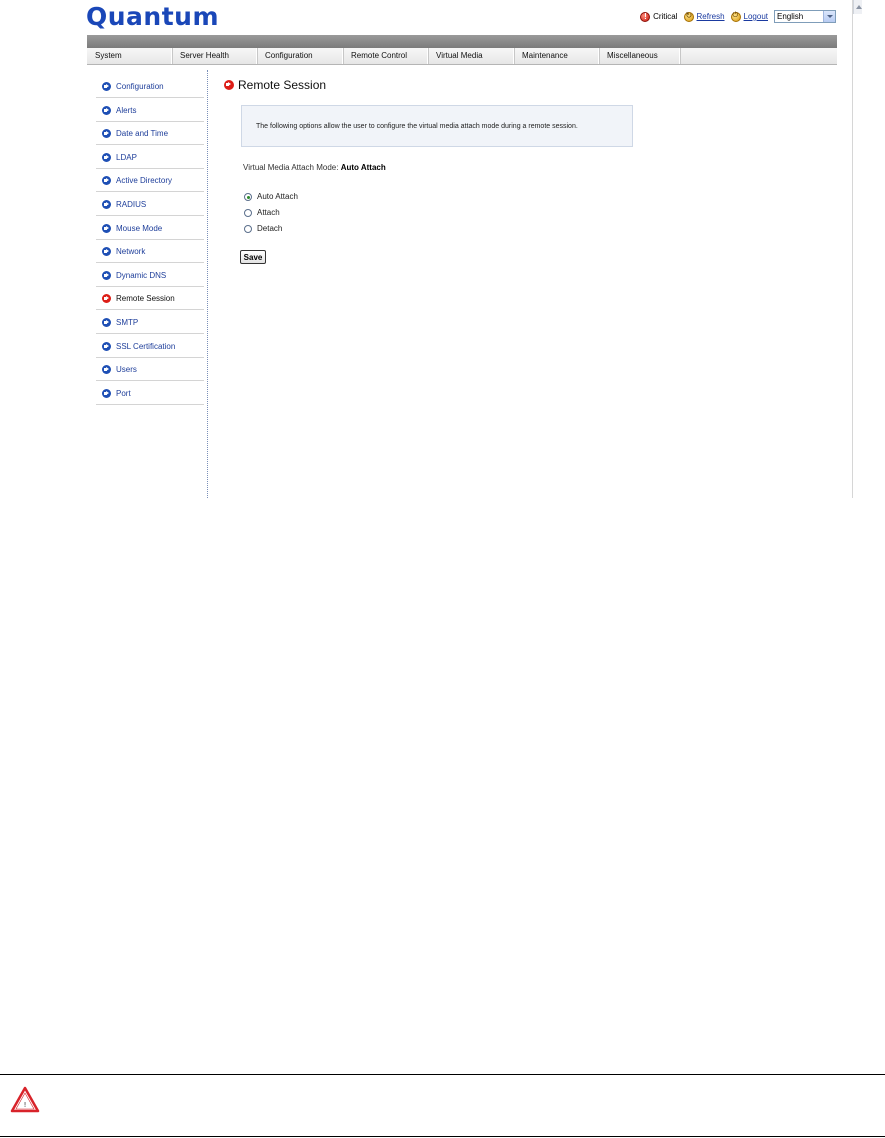  I want to click on scrollbar-up-arrow, so click(857, 7).